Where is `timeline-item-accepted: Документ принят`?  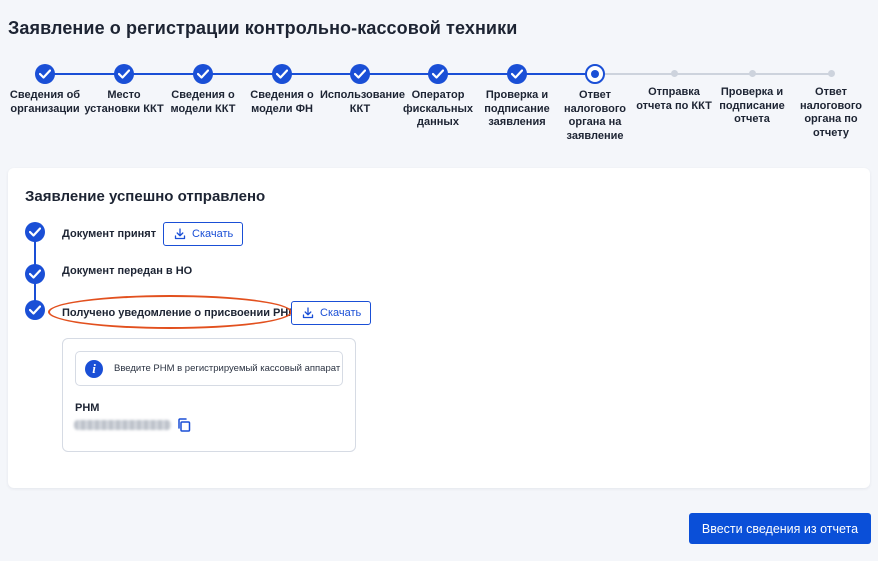 timeline-item-accepted: Документ принят is located at coordinates (109, 234).